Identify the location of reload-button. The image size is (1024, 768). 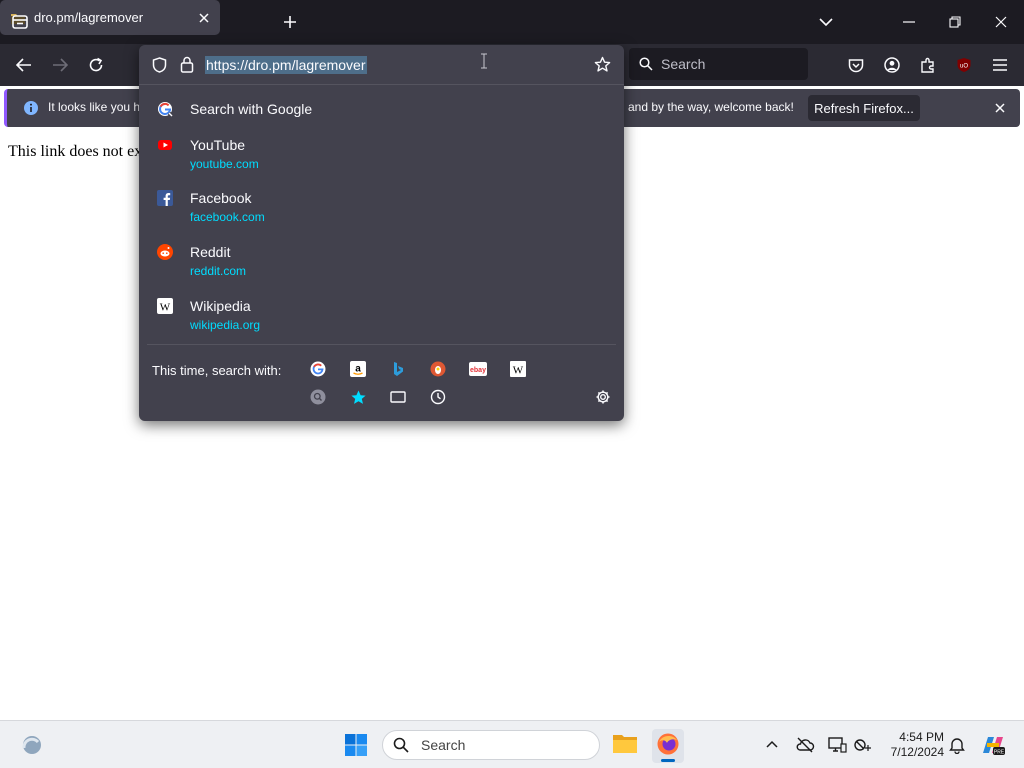
(96, 65).